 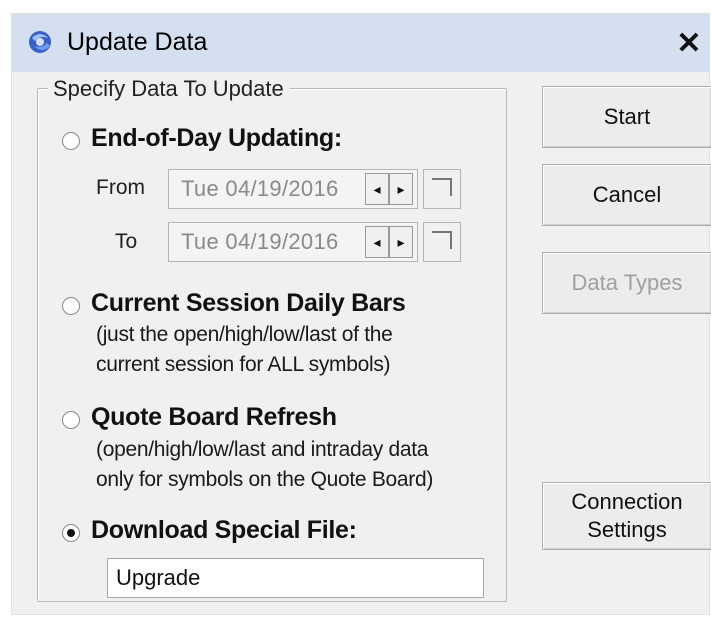 I want to click on cancel-button: Cancel, so click(x=626, y=195).